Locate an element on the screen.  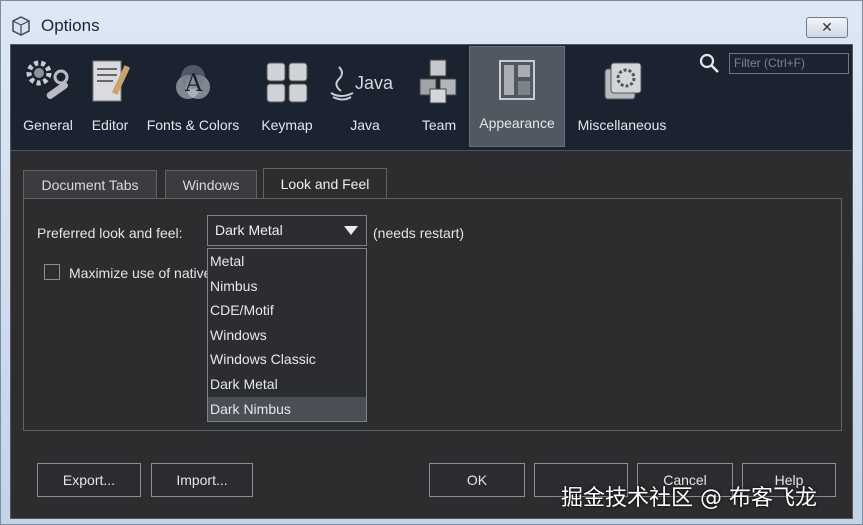
close-icon: ✕ is located at coordinates (827, 27).